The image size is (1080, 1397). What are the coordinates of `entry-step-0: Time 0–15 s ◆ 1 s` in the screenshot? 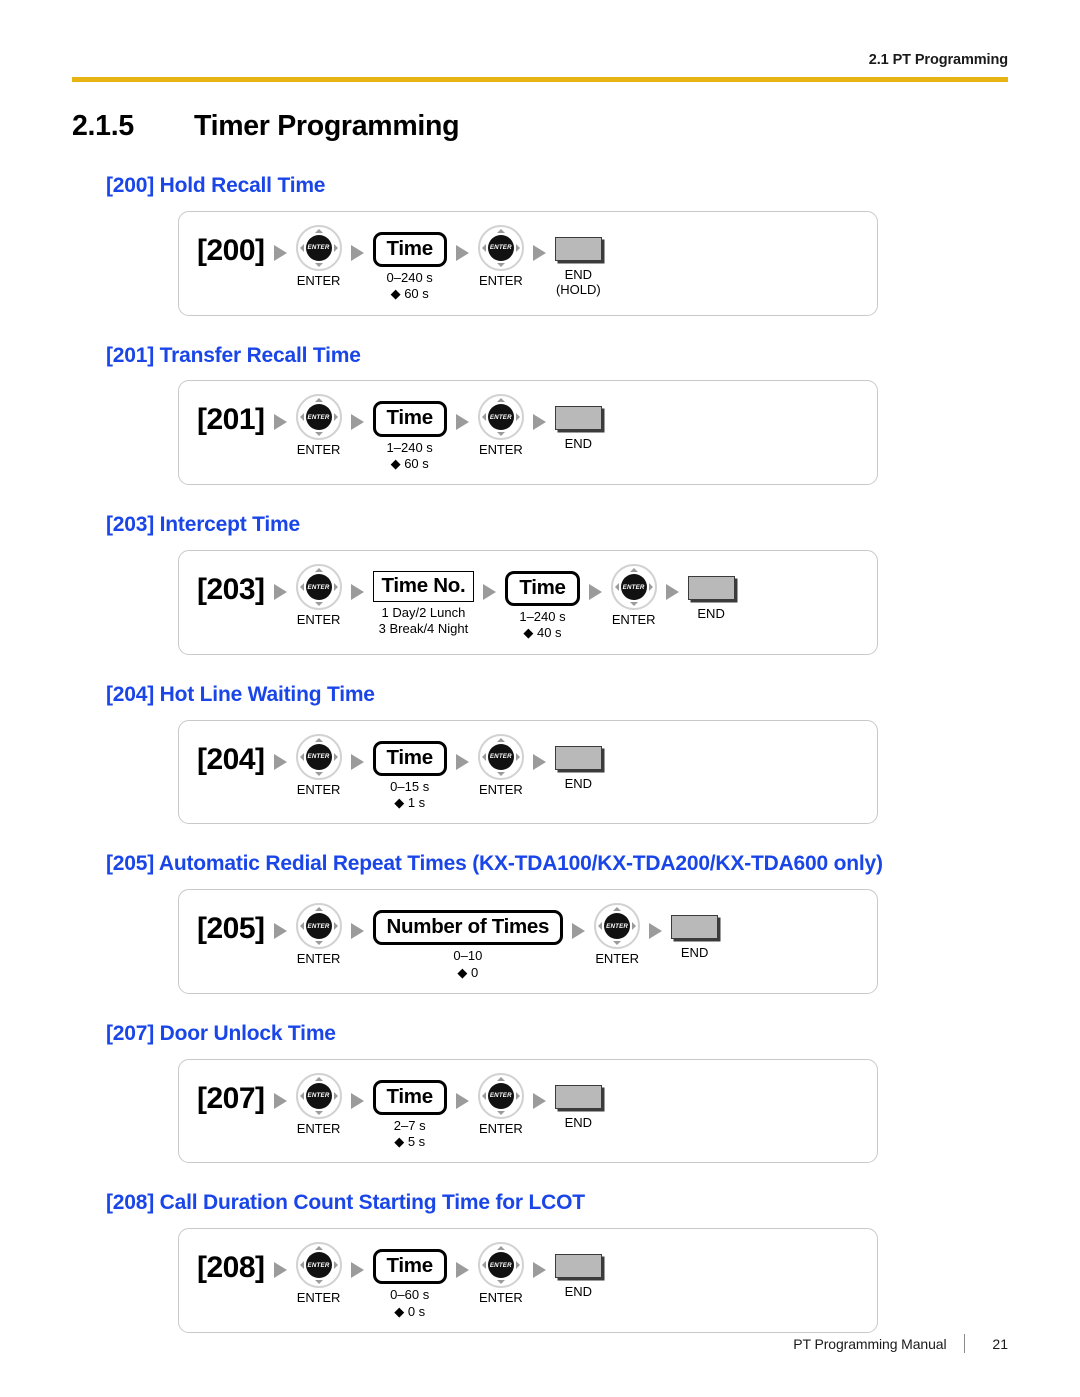 It's located at (409, 773).